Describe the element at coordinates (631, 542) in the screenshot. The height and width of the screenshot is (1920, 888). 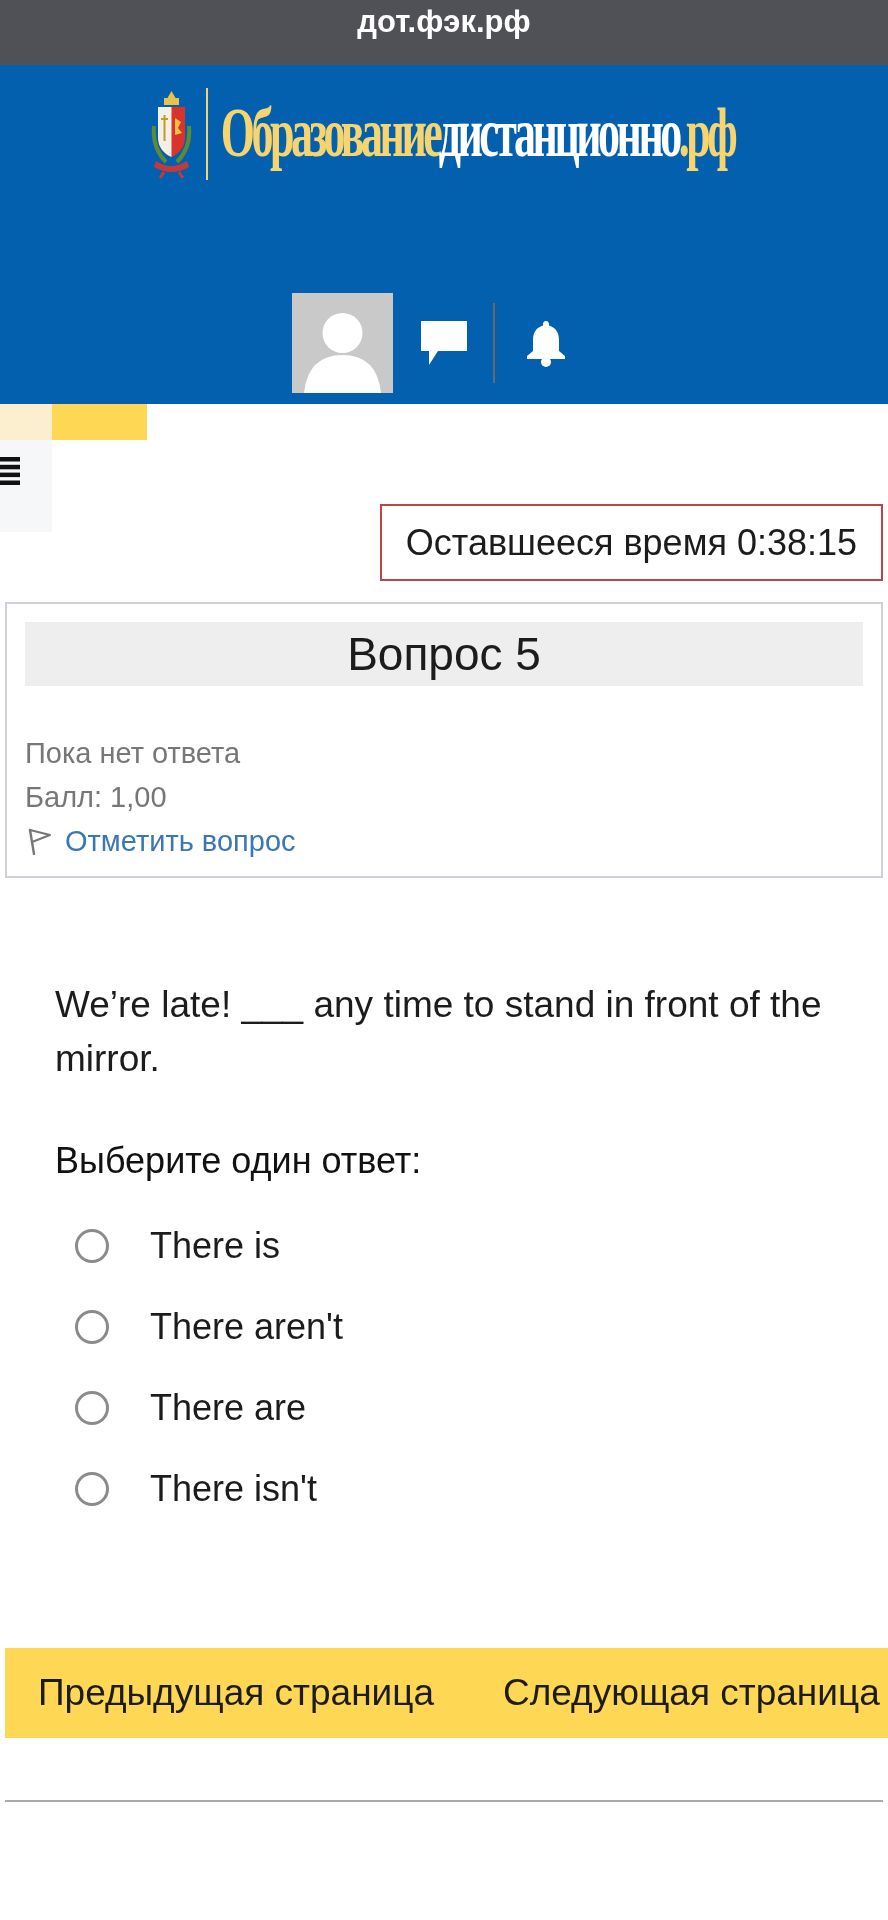
I see `countdown-timer: Оставшееся время 0:38:15` at that location.